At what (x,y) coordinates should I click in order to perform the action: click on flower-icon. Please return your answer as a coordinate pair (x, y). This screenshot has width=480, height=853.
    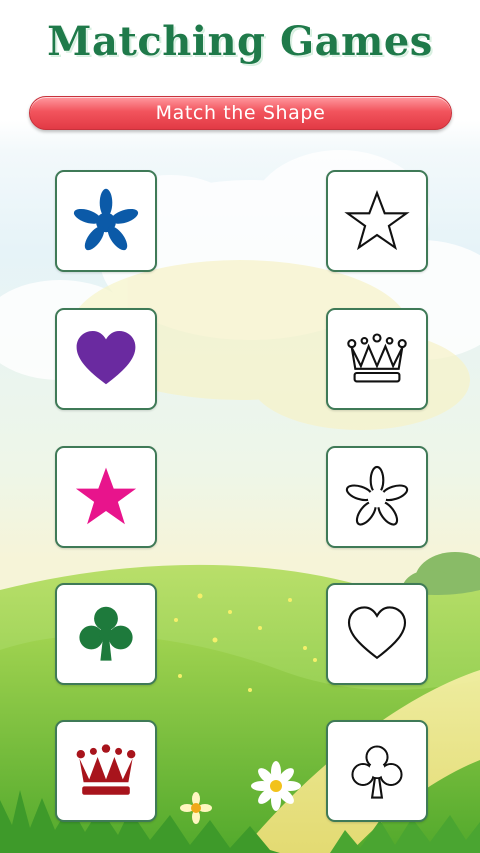
    Looking at the image, I should click on (106, 219).